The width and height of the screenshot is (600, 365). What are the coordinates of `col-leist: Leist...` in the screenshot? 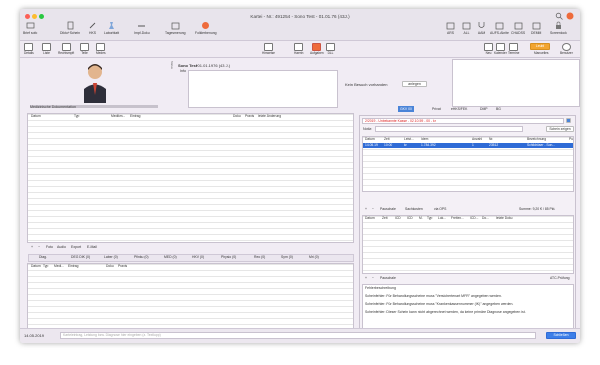 It's located at (409, 139).